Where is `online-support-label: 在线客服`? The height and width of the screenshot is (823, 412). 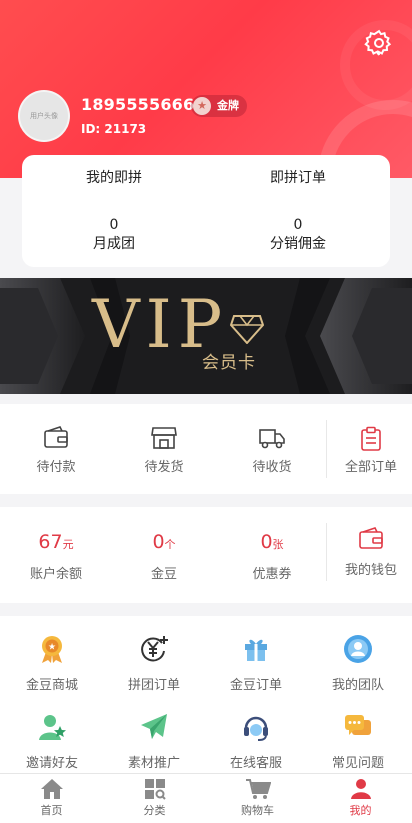 online-support-label: 在线客服 is located at coordinates (255, 763).